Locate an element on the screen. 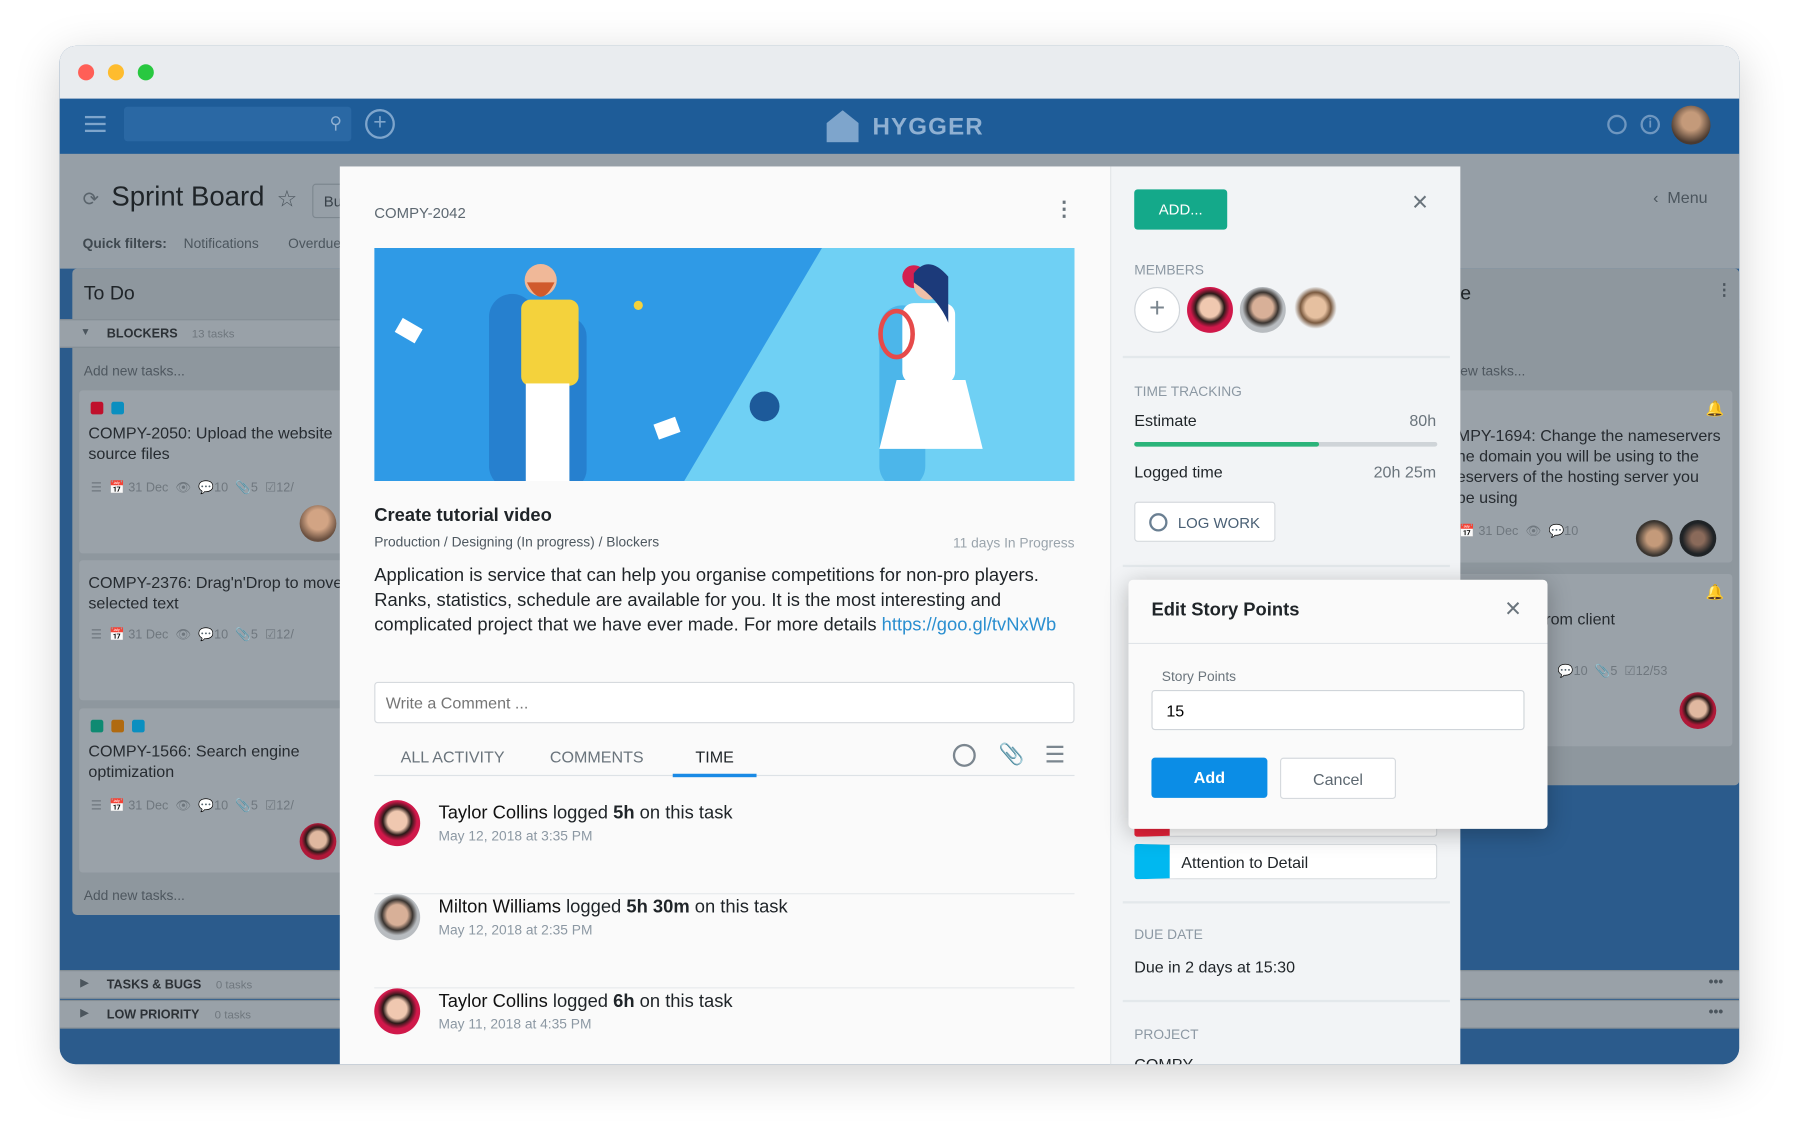  card-title: COMPY-1566: Search engine optimization is located at coordinates (194, 761).